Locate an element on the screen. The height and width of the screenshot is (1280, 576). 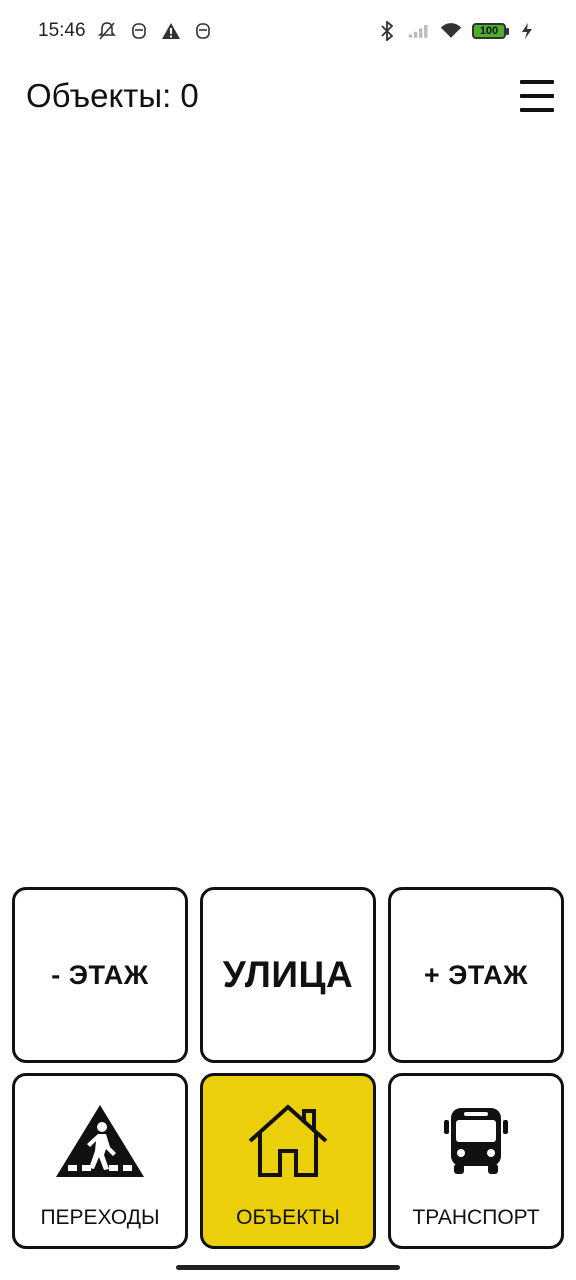
crossings-tab: ПЕРЕХОДЫ is located at coordinates (100, 1161).